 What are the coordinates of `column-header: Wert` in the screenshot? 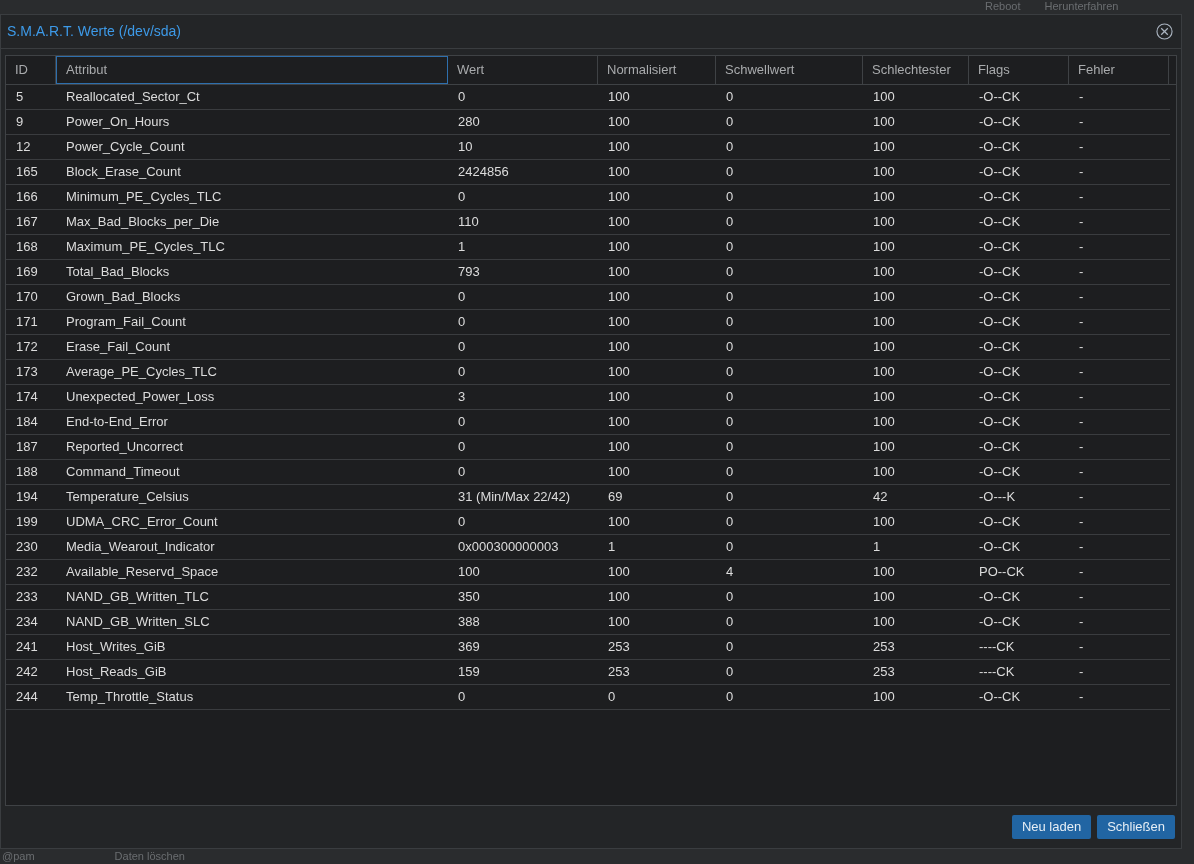 It's located at (523, 70).